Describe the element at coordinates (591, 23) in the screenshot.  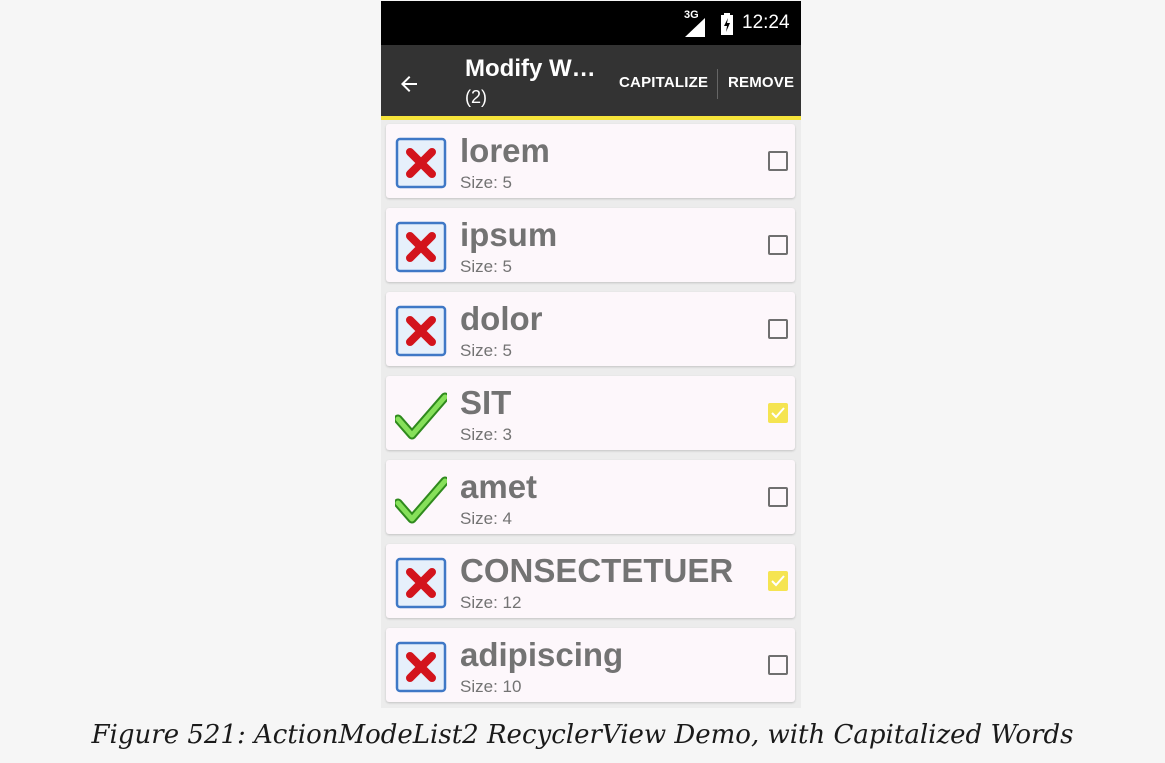
I see `status-bar: 3G 12:24` at that location.